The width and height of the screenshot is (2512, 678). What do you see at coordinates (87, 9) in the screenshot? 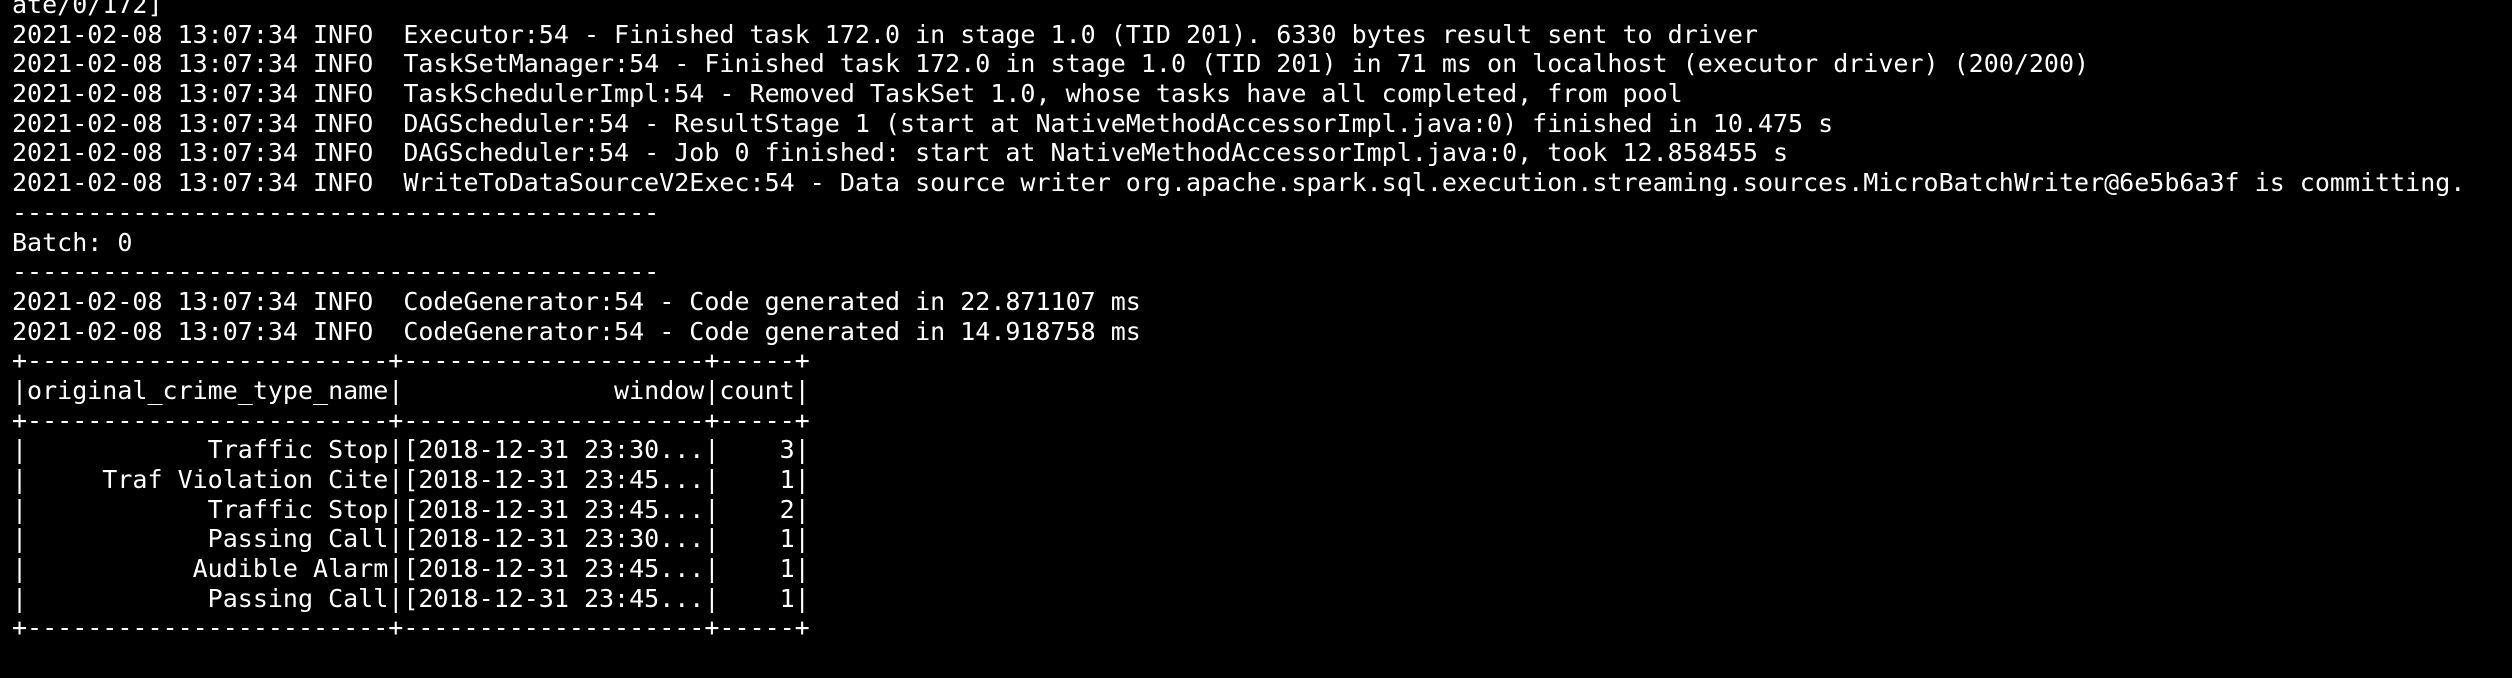
I see `log-line: ate/0/172]` at bounding box center [87, 9].